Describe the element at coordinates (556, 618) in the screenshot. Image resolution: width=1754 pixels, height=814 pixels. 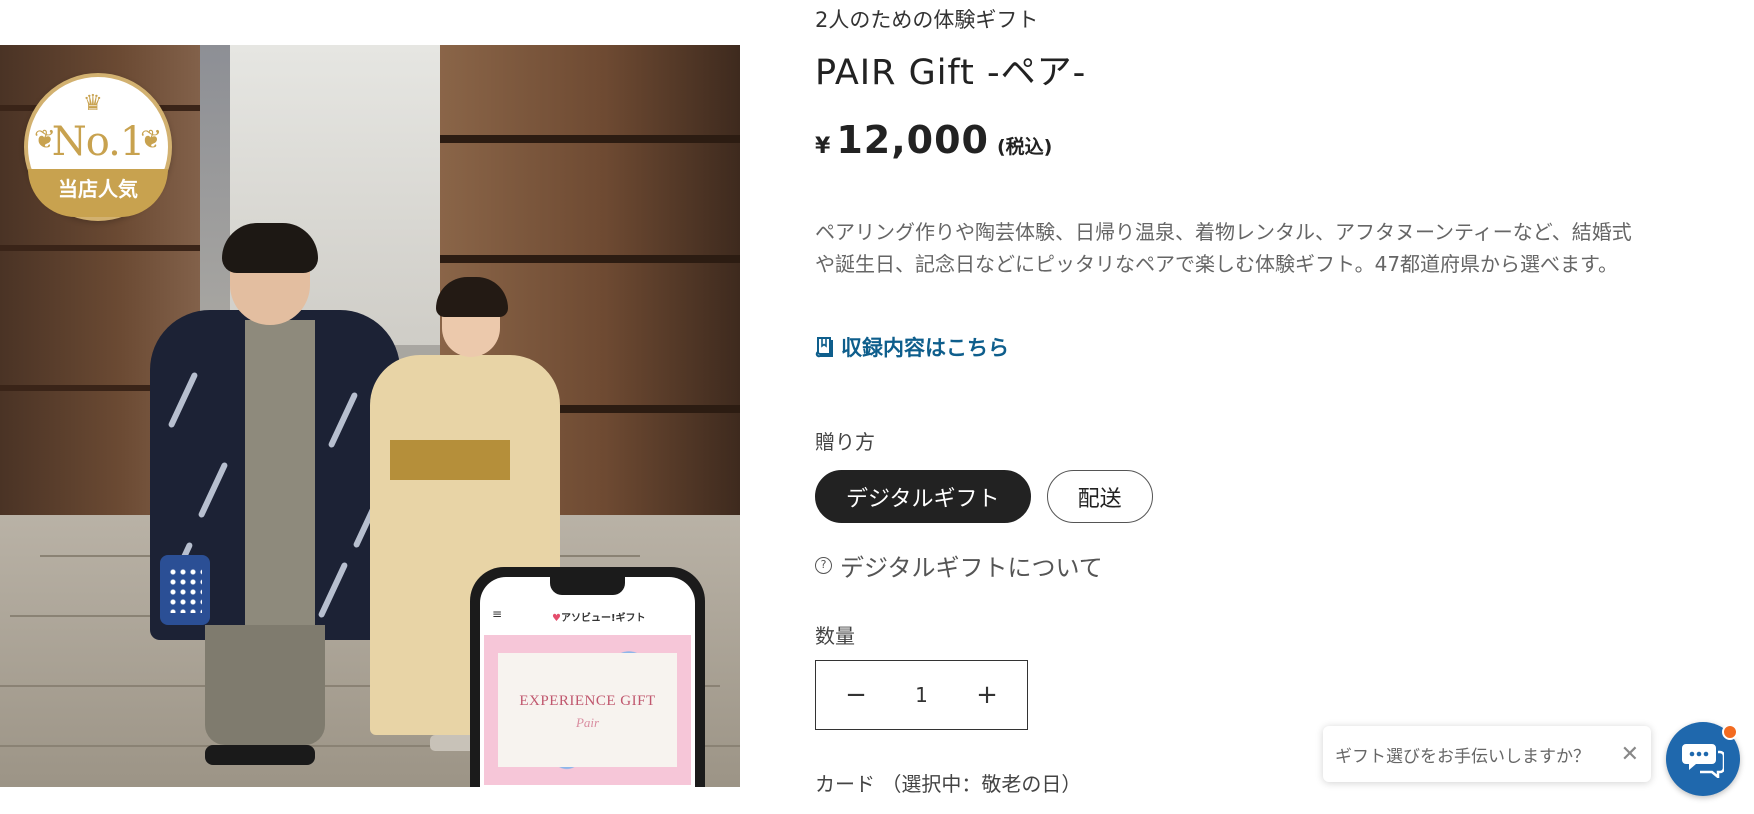
I see `heart-icon: ♥` at that location.